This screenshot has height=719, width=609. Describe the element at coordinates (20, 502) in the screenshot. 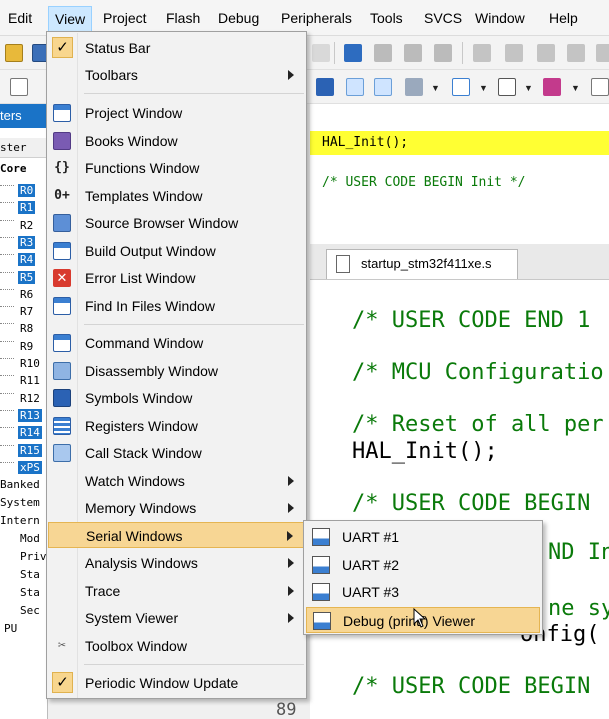

I see `tree-item-system: System` at that location.